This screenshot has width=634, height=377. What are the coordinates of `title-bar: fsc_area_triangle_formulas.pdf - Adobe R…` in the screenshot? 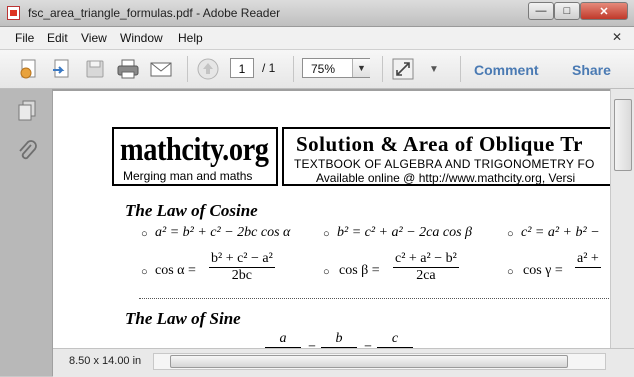 It's located at (317, 13).